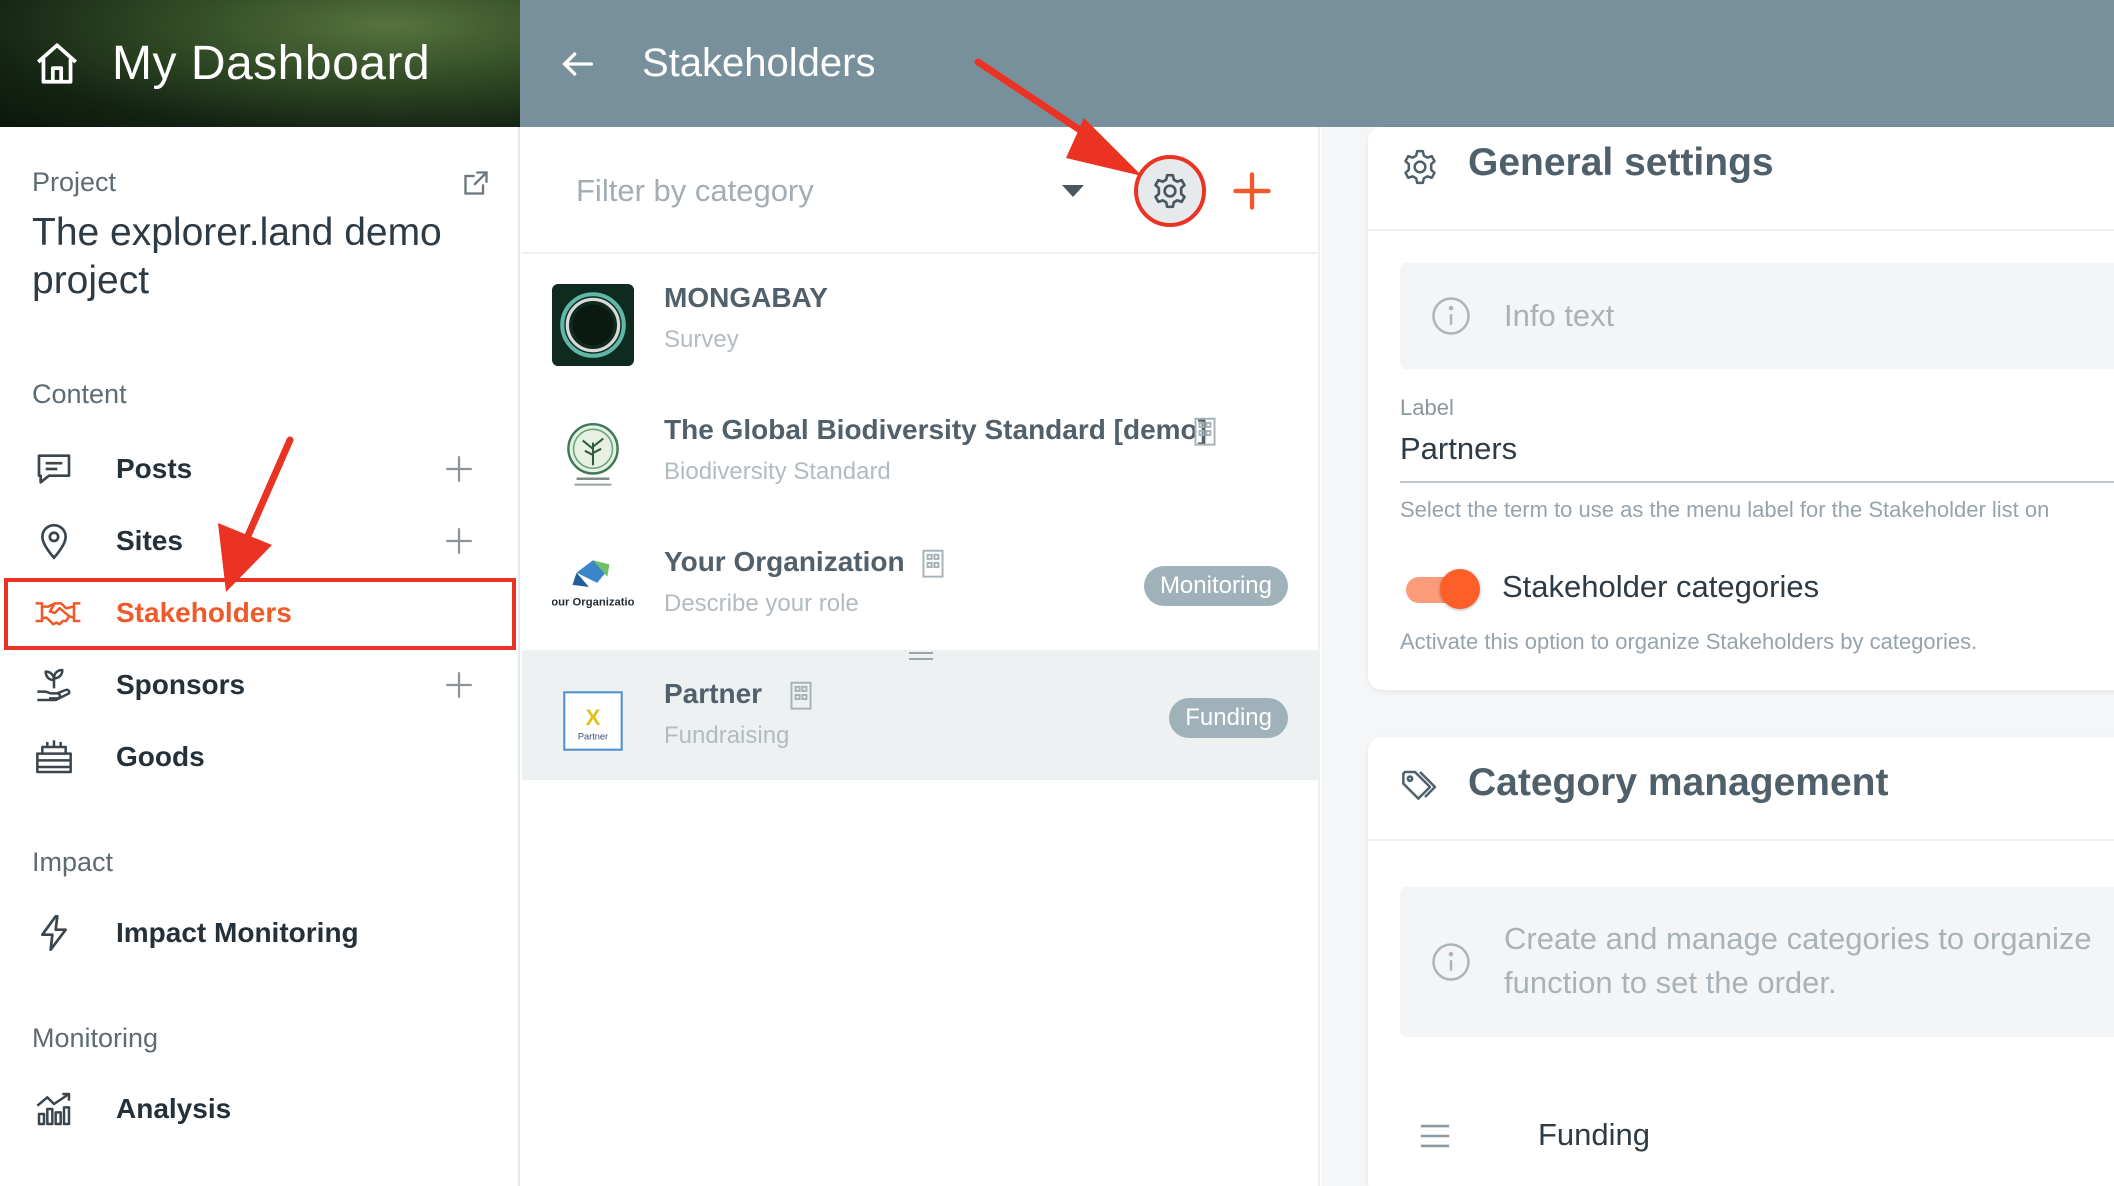 The height and width of the screenshot is (1186, 2114). Describe the element at coordinates (149, 540) in the screenshot. I see `sidebar-item-label: Sites` at that location.